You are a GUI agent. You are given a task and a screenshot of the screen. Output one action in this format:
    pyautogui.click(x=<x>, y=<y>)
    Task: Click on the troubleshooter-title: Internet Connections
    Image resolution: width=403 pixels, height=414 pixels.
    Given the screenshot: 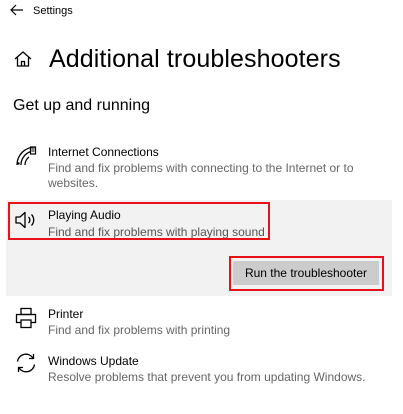 What is the action you would take?
    pyautogui.click(x=103, y=152)
    